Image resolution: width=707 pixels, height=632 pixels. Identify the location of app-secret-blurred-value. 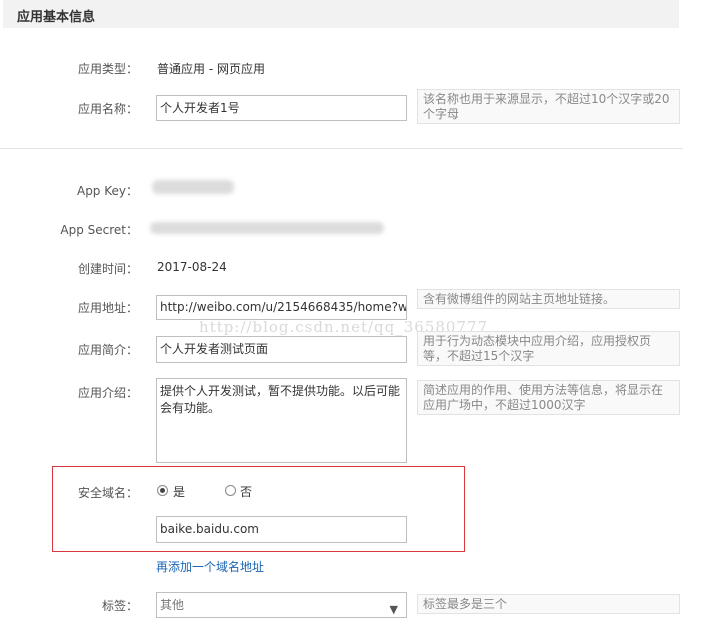
(267, 228).